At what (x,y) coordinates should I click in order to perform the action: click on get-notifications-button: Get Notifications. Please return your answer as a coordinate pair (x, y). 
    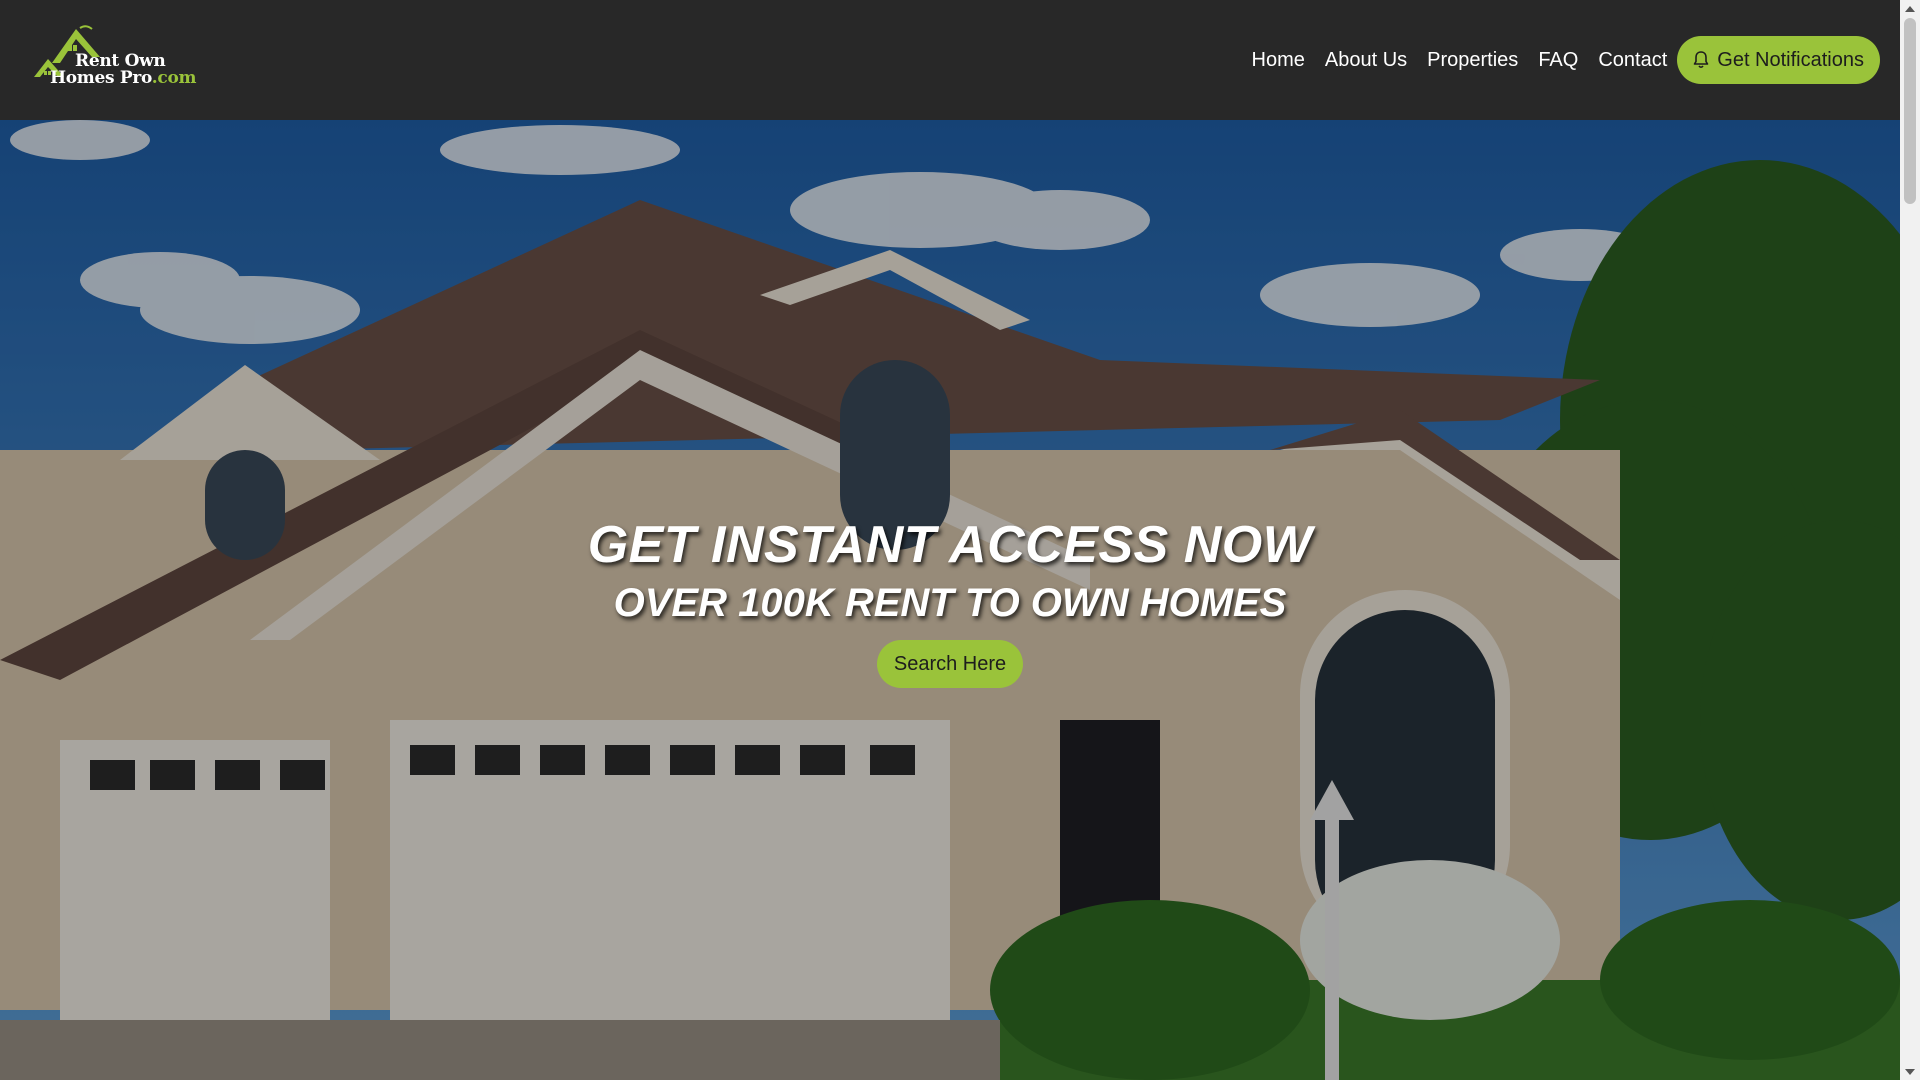
    Looking at the image, I should click on (1778, 60).